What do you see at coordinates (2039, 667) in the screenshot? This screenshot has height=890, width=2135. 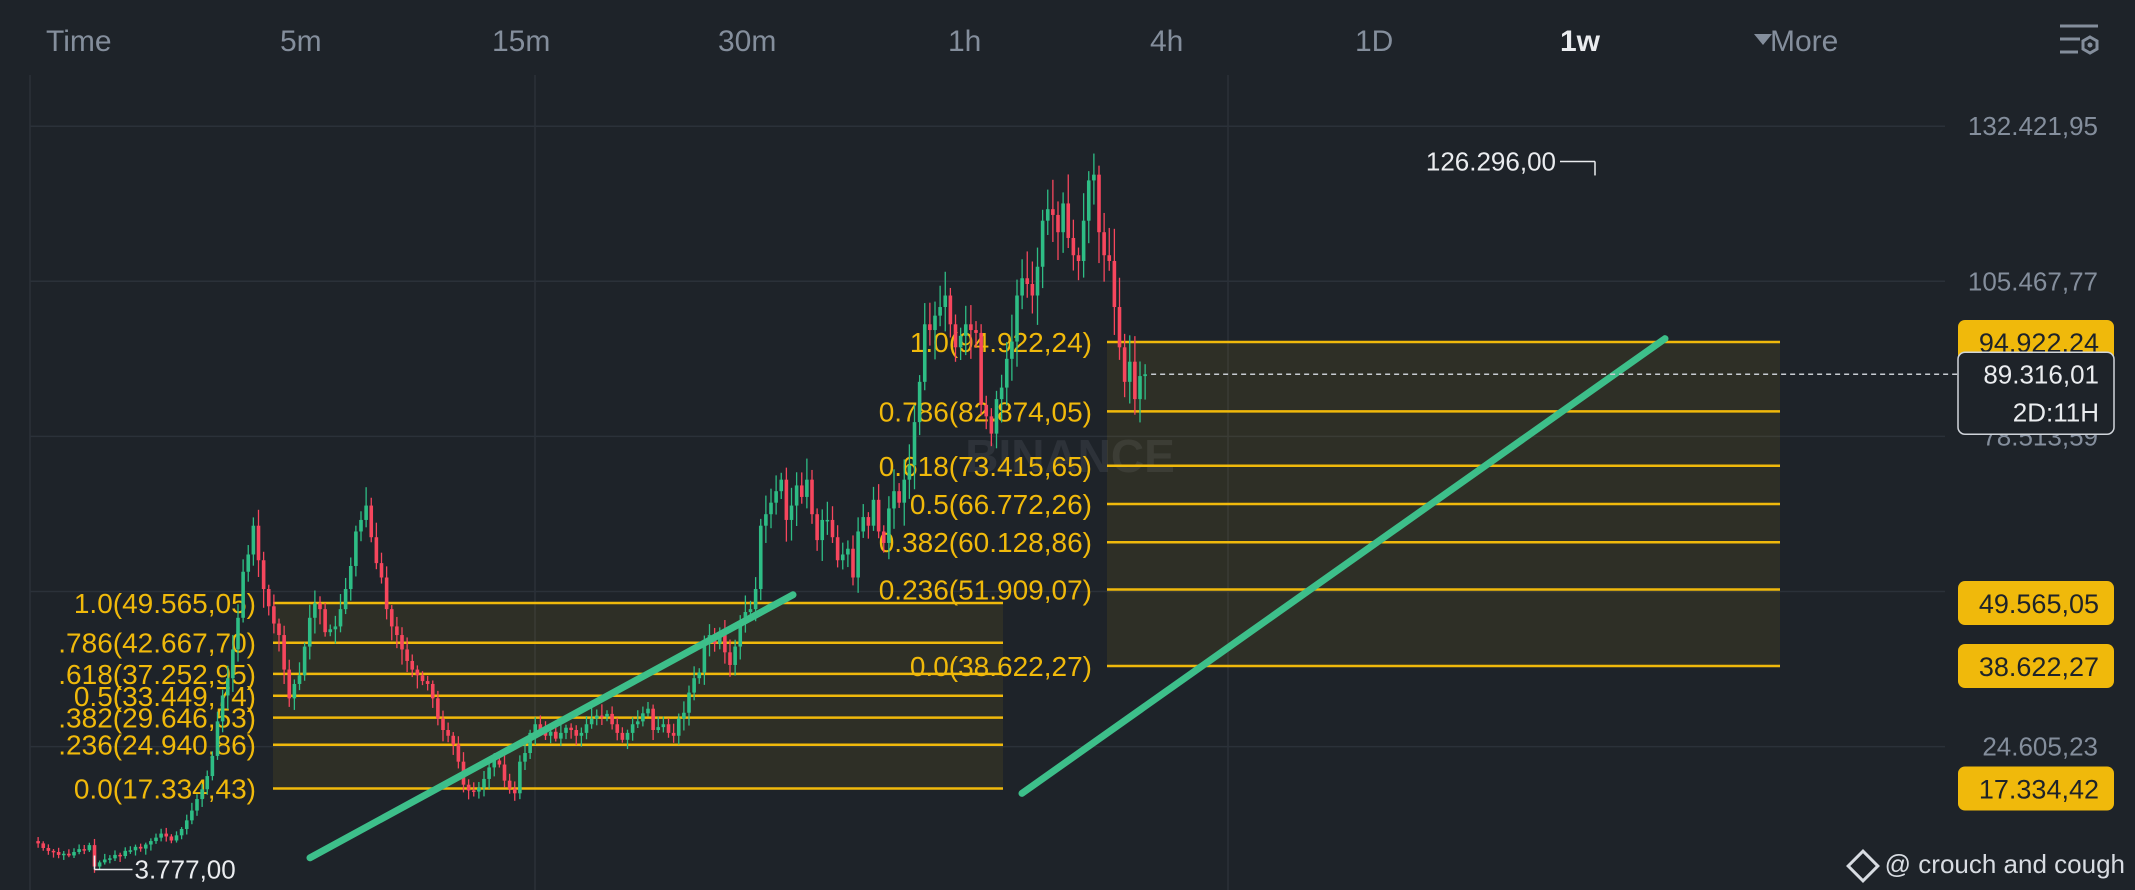 I see `price-badge-label: 38.622,27` at bounding box center [2039, 667].